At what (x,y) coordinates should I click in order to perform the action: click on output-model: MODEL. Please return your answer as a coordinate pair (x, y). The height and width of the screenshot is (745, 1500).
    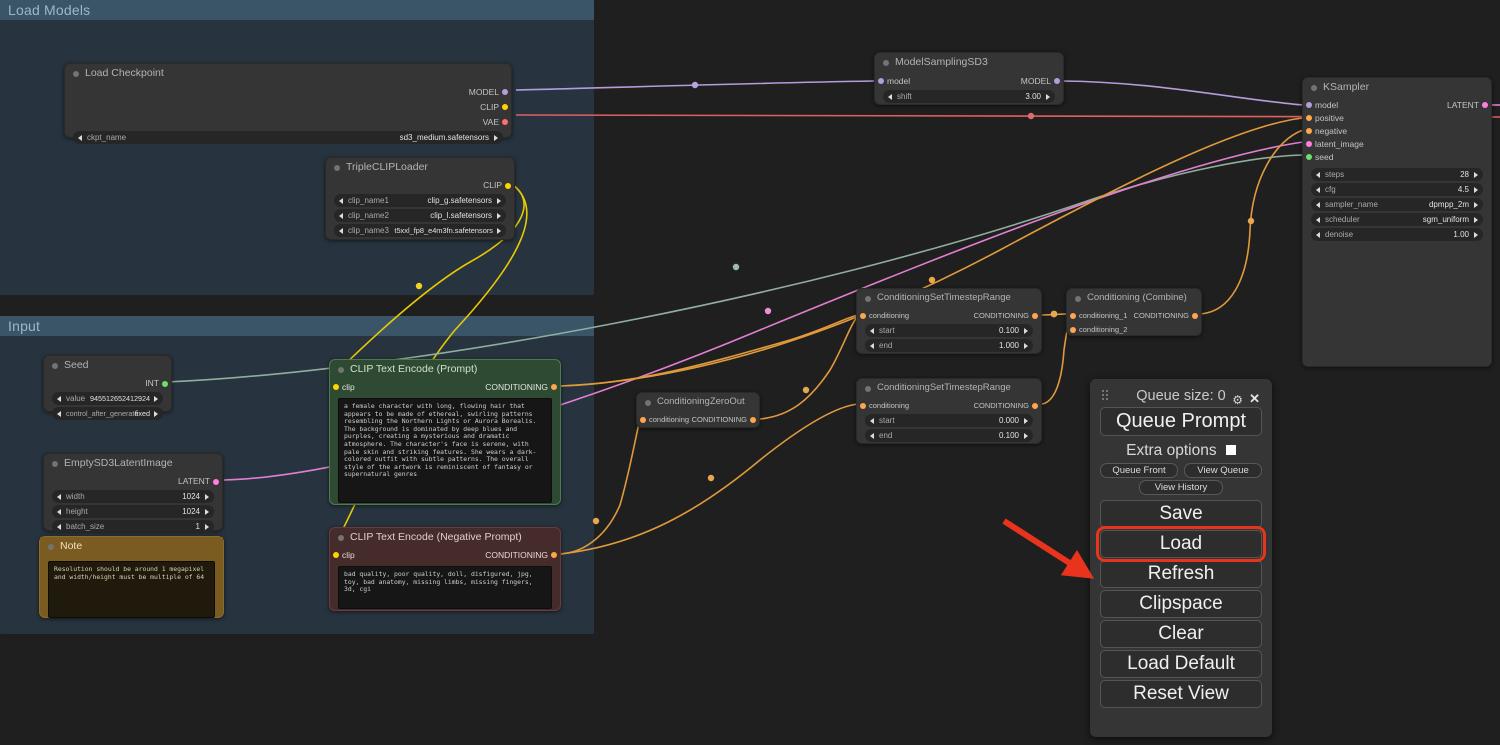
    Looking at the image, I should click on (288, 92).